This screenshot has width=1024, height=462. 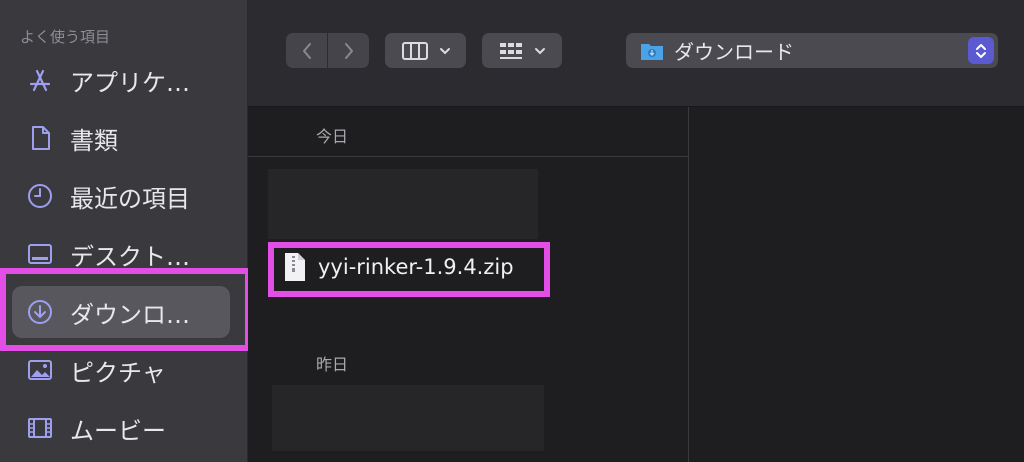 What do you see at coordinates (734, 52) in the screenshot?
I see `location-label: ダウンロード` at bounding box center [734, 52].